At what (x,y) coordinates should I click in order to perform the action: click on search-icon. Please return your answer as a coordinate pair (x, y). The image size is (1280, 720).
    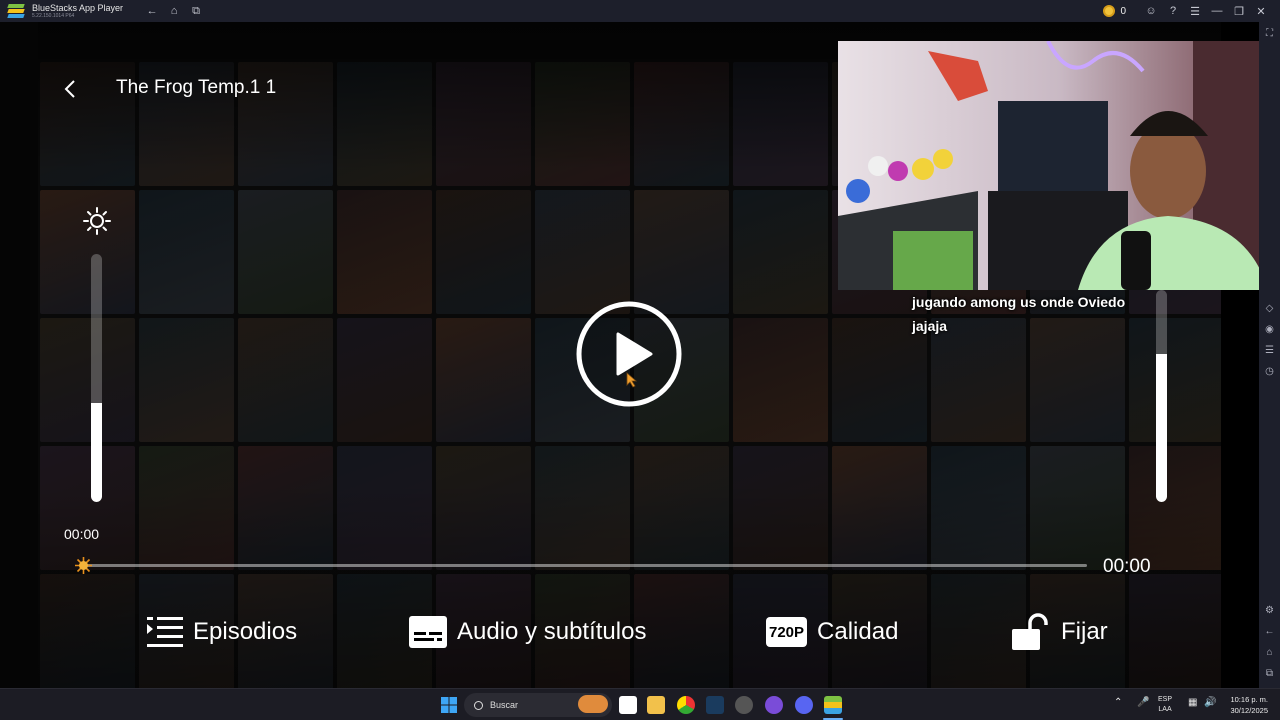
    Looking at the image, I should click on (478, 705).